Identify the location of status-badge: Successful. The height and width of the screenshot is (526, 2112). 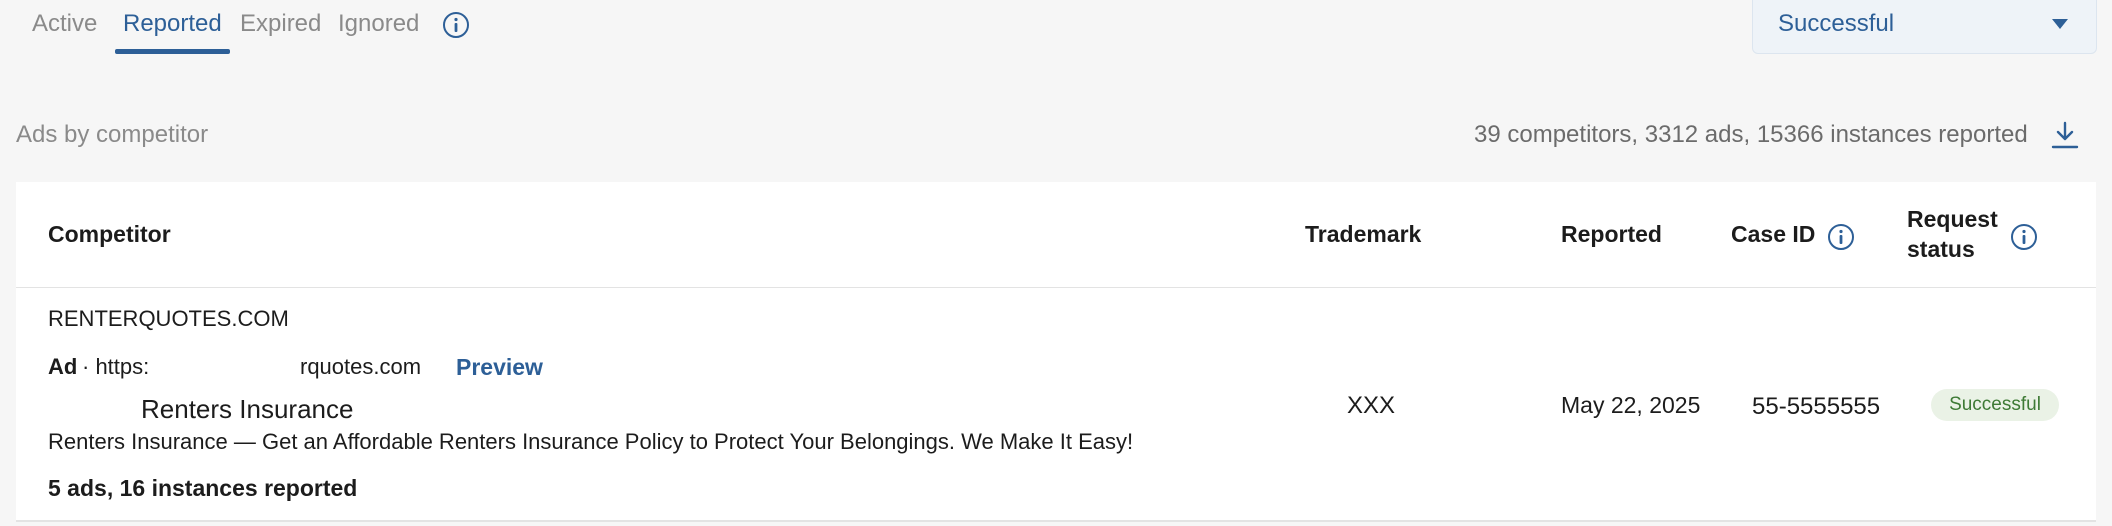
(1995, 405).